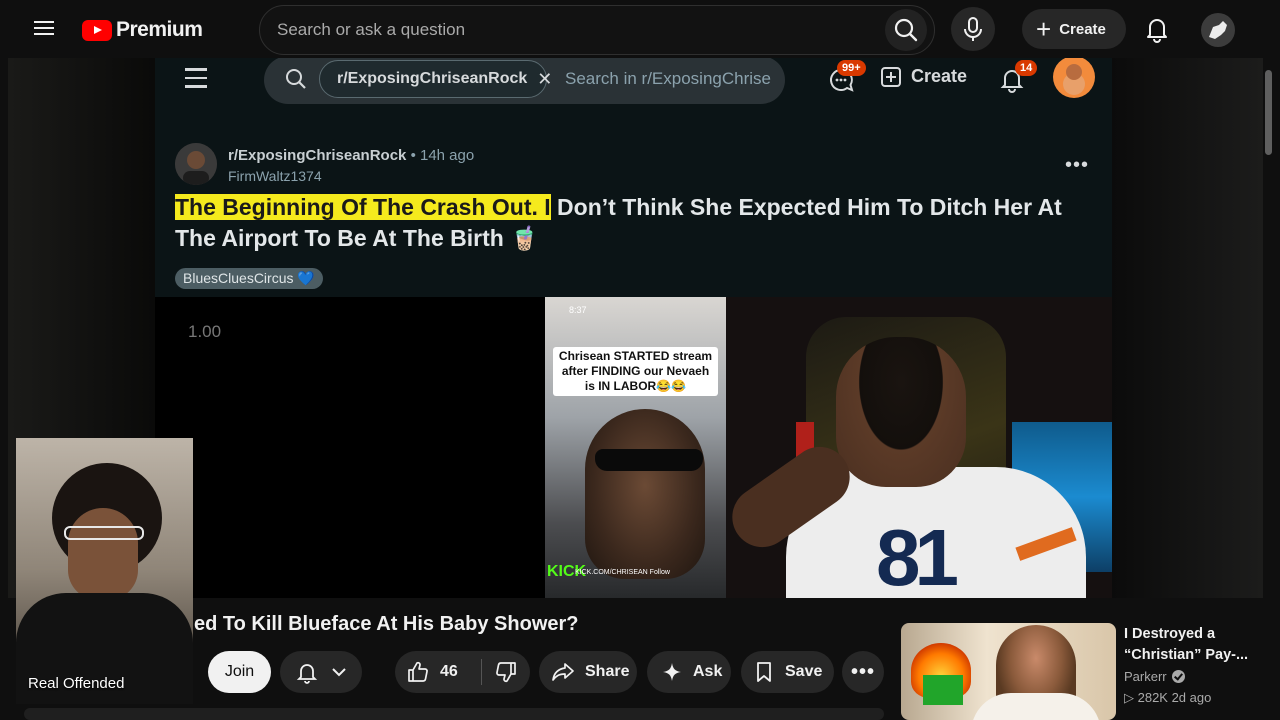 The height and width of the screenshot is (720, 1280). What do you see at coordinates (572, 30) in the screenshot?
I see `search-input` at bounding box center [572, 30].